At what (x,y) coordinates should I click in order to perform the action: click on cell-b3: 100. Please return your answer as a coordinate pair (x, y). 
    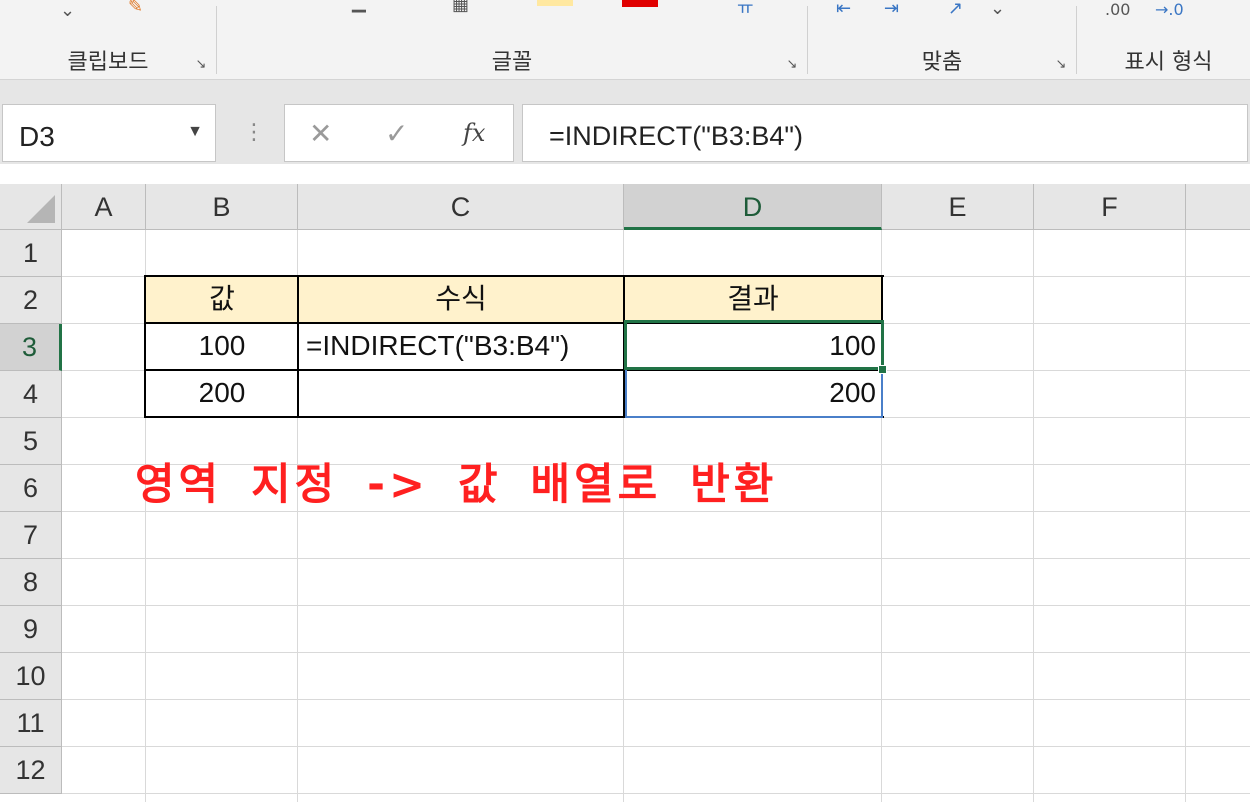
    Looking at the image, I should click on (222, 347).